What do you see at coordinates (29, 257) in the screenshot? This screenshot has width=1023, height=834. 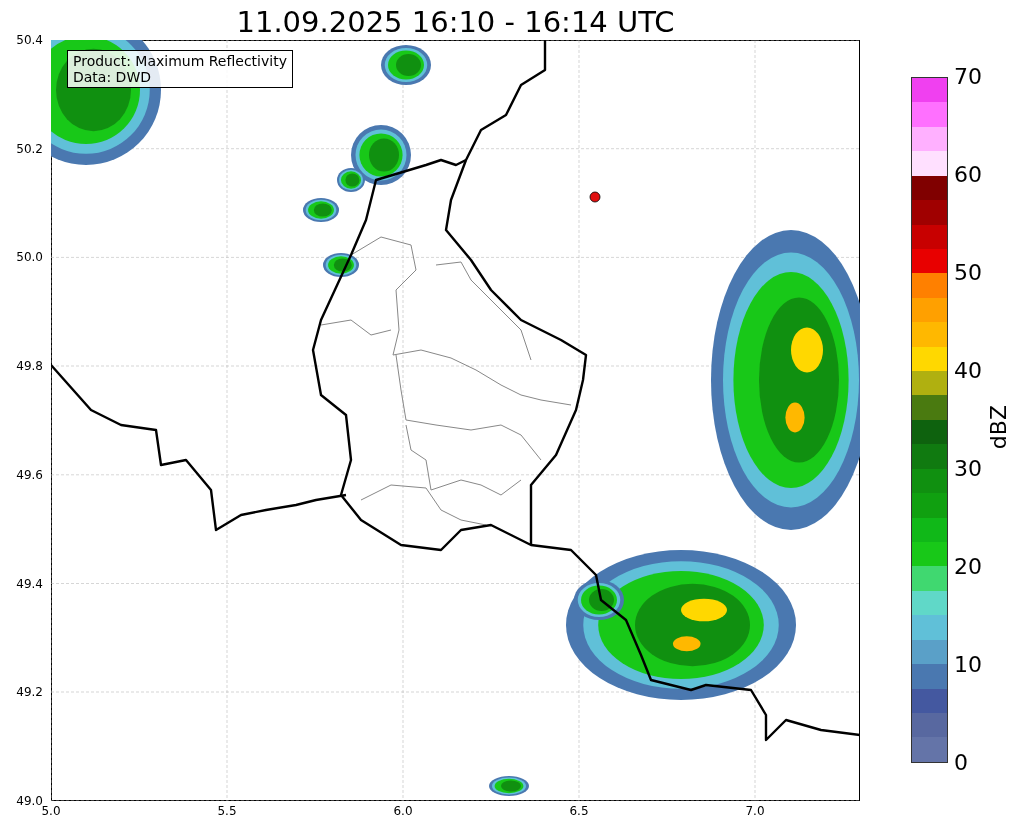 I see `y-axis-tick-label: 50.0` at bounding box center [29, 257].